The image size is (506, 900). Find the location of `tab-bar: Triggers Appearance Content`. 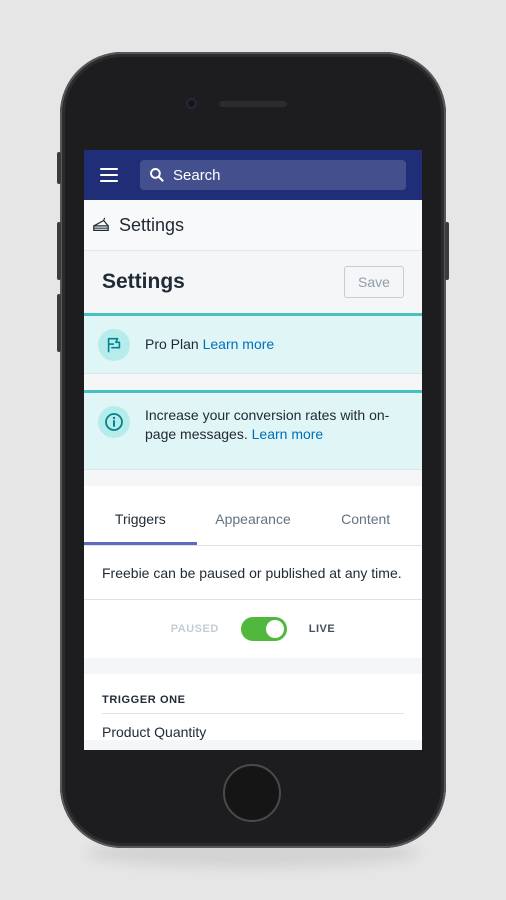

tab-bar: Triggers Appearance Content is located at coordinates (253, 516).